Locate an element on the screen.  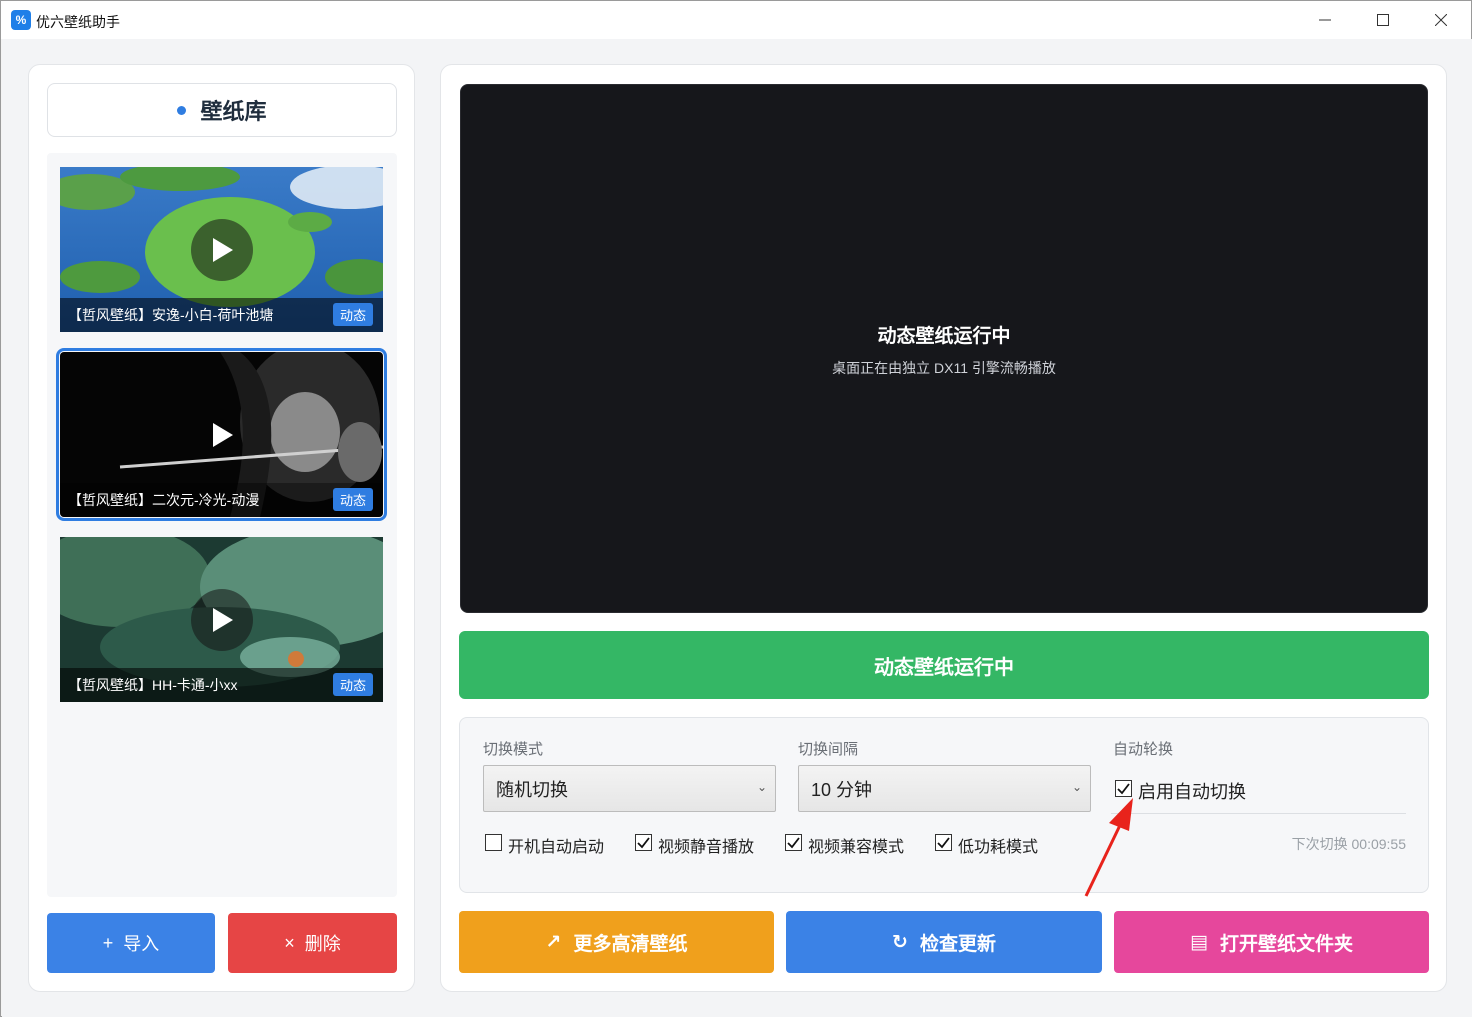
mute-video-checkbox is located at coordinates (643, 842).